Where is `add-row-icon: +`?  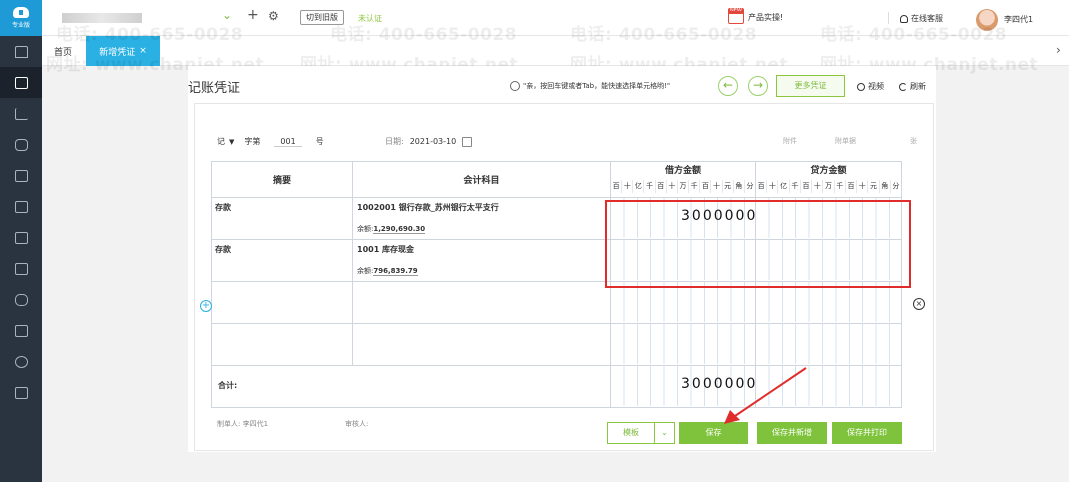 add-row-icon: + is located at coordinates (206, 306).